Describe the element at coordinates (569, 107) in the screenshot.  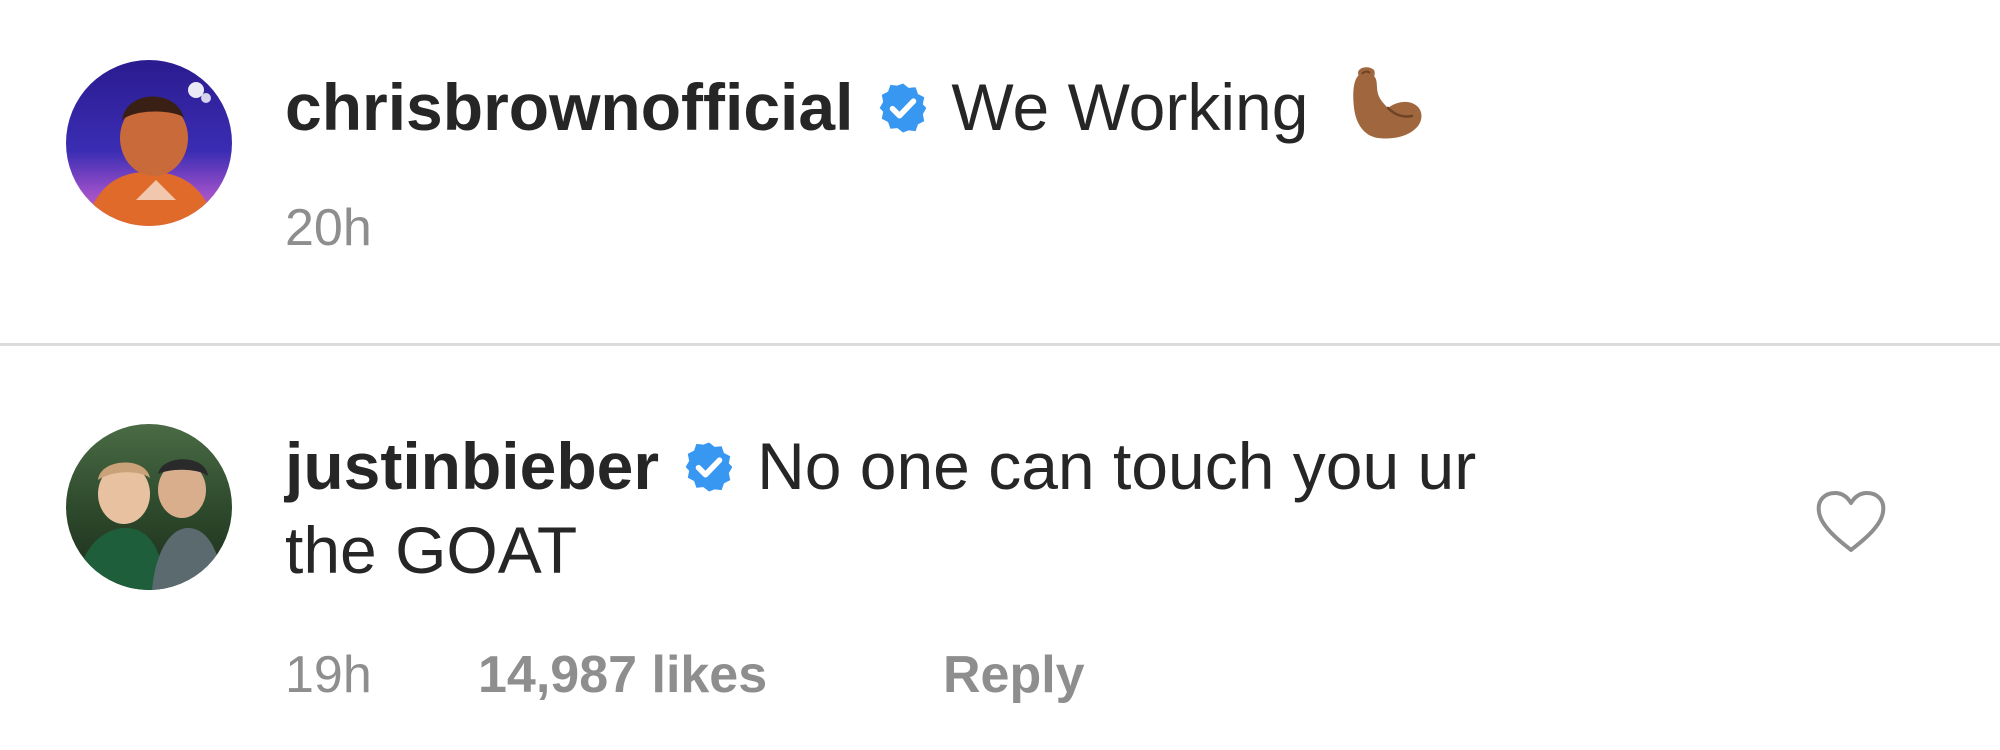
I see `username: chrisbrownofficial` at that location.